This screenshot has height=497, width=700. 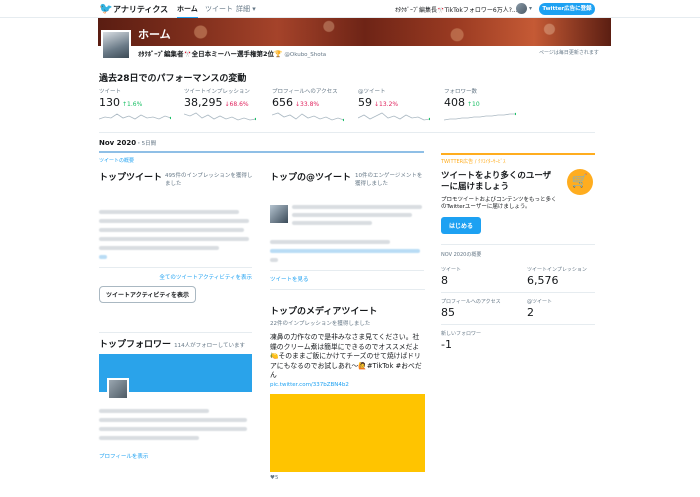 What do you see at coordinates (106, 8) in the screenshot?
I see `twitter-bird-icon: 🐦` at bounding box center [106, 8].